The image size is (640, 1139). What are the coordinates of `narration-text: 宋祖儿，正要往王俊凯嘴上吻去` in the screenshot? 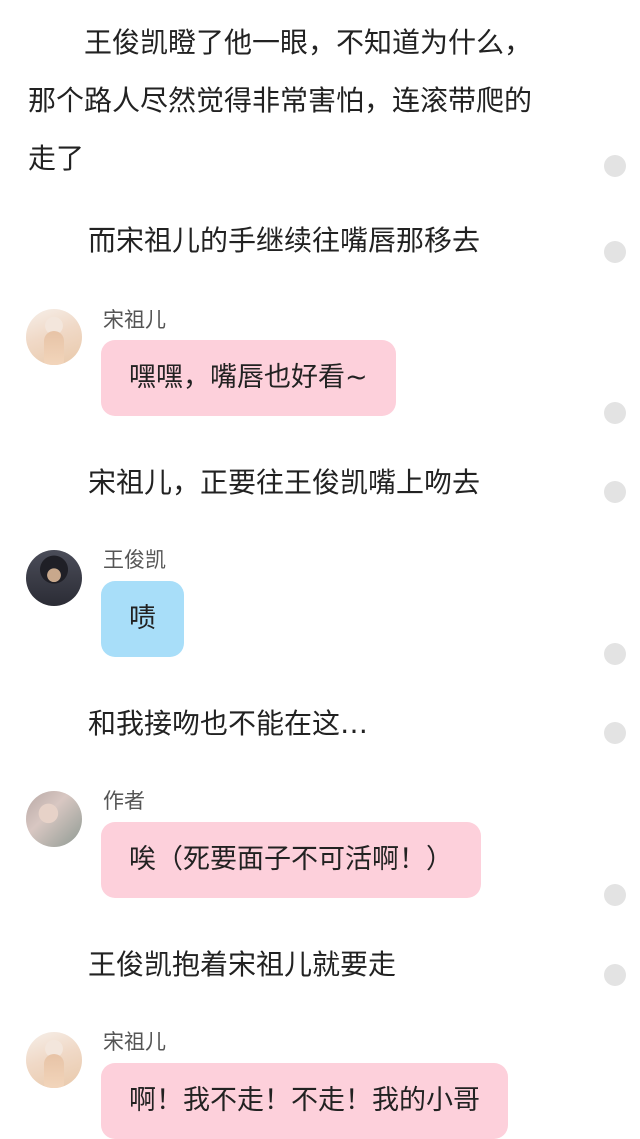 It's located at (284, 482).